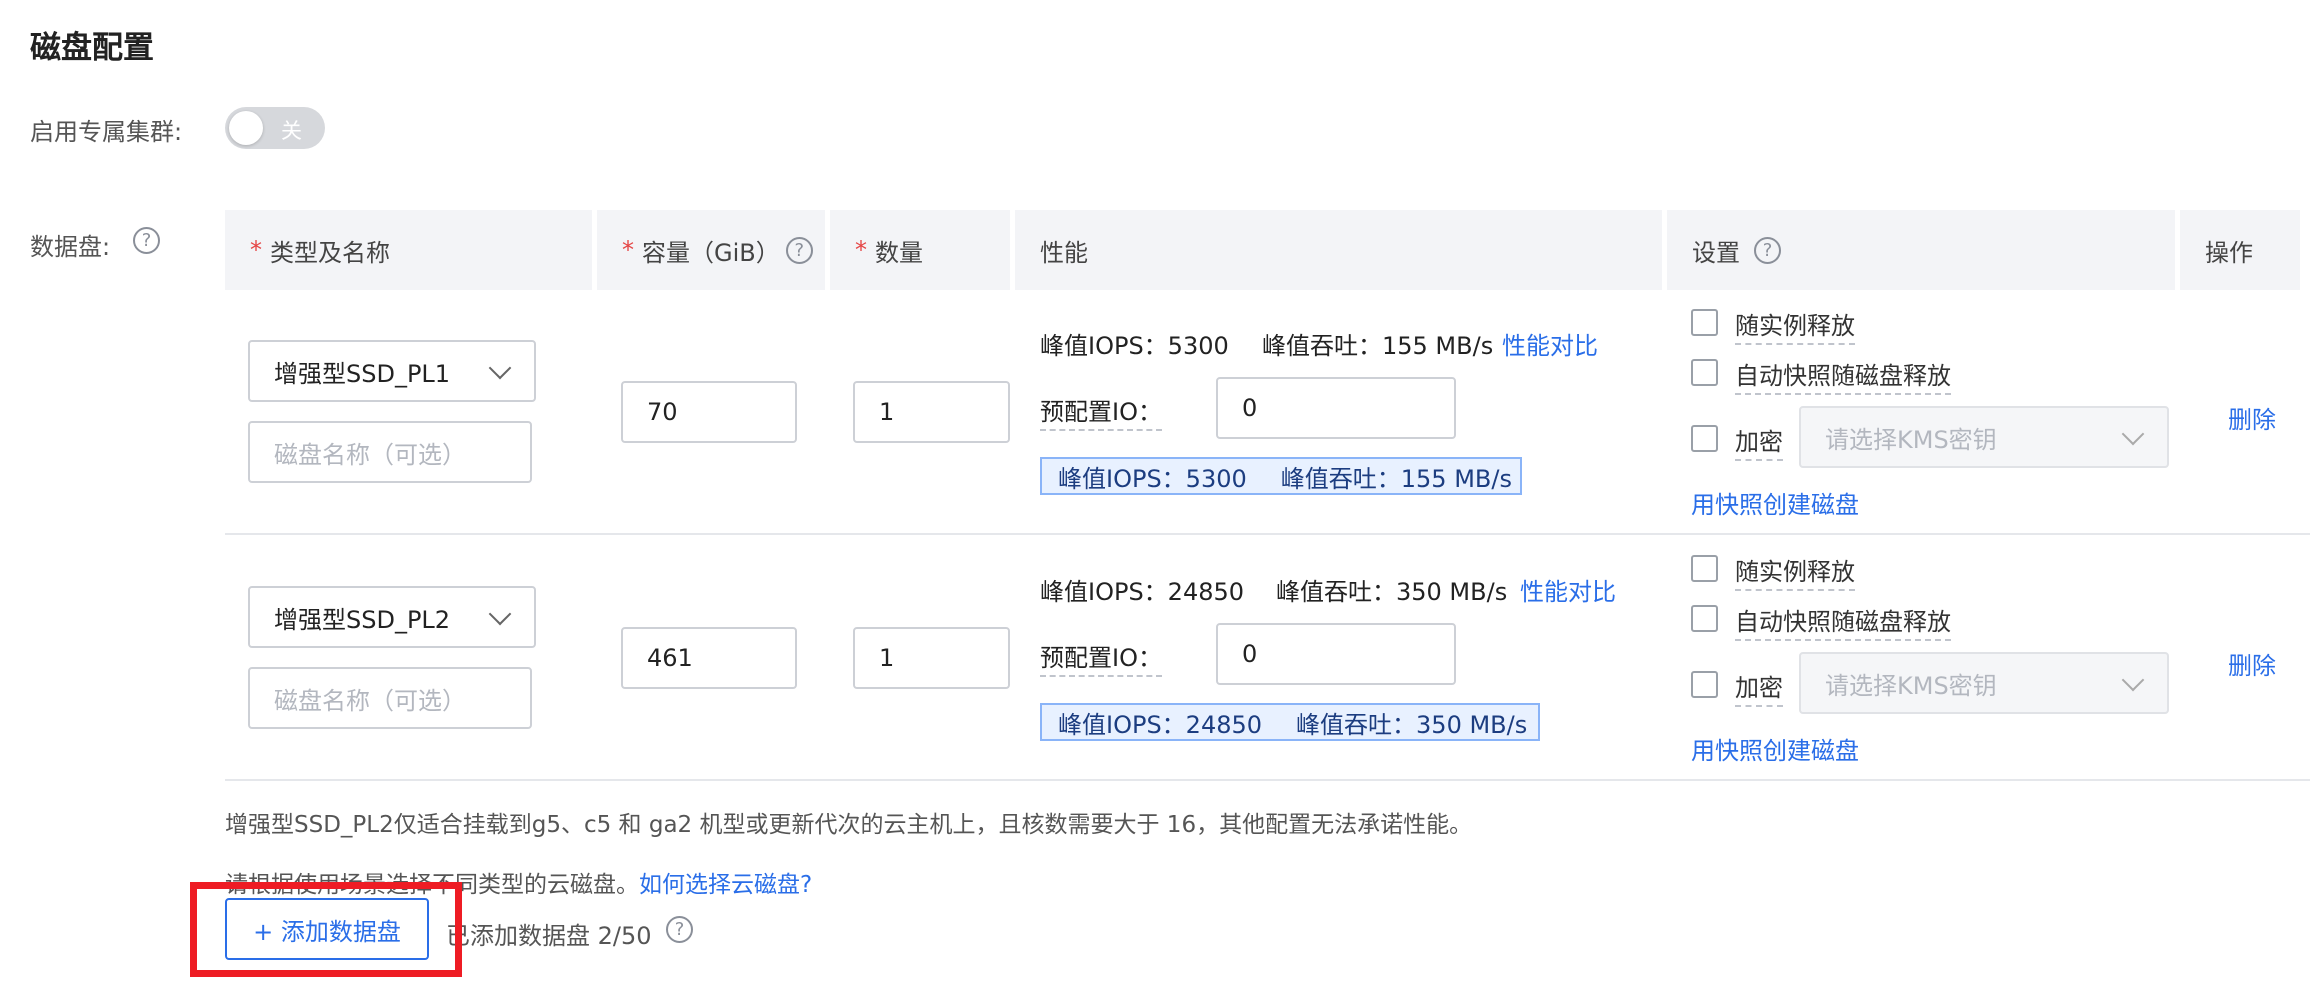 Image resolution: width=2310 pixels, height=990 pixels. I want to click on performance-badge: 峰值IOPS：24850 峰值吞吐：350 MB/s, so click(1290, 722).